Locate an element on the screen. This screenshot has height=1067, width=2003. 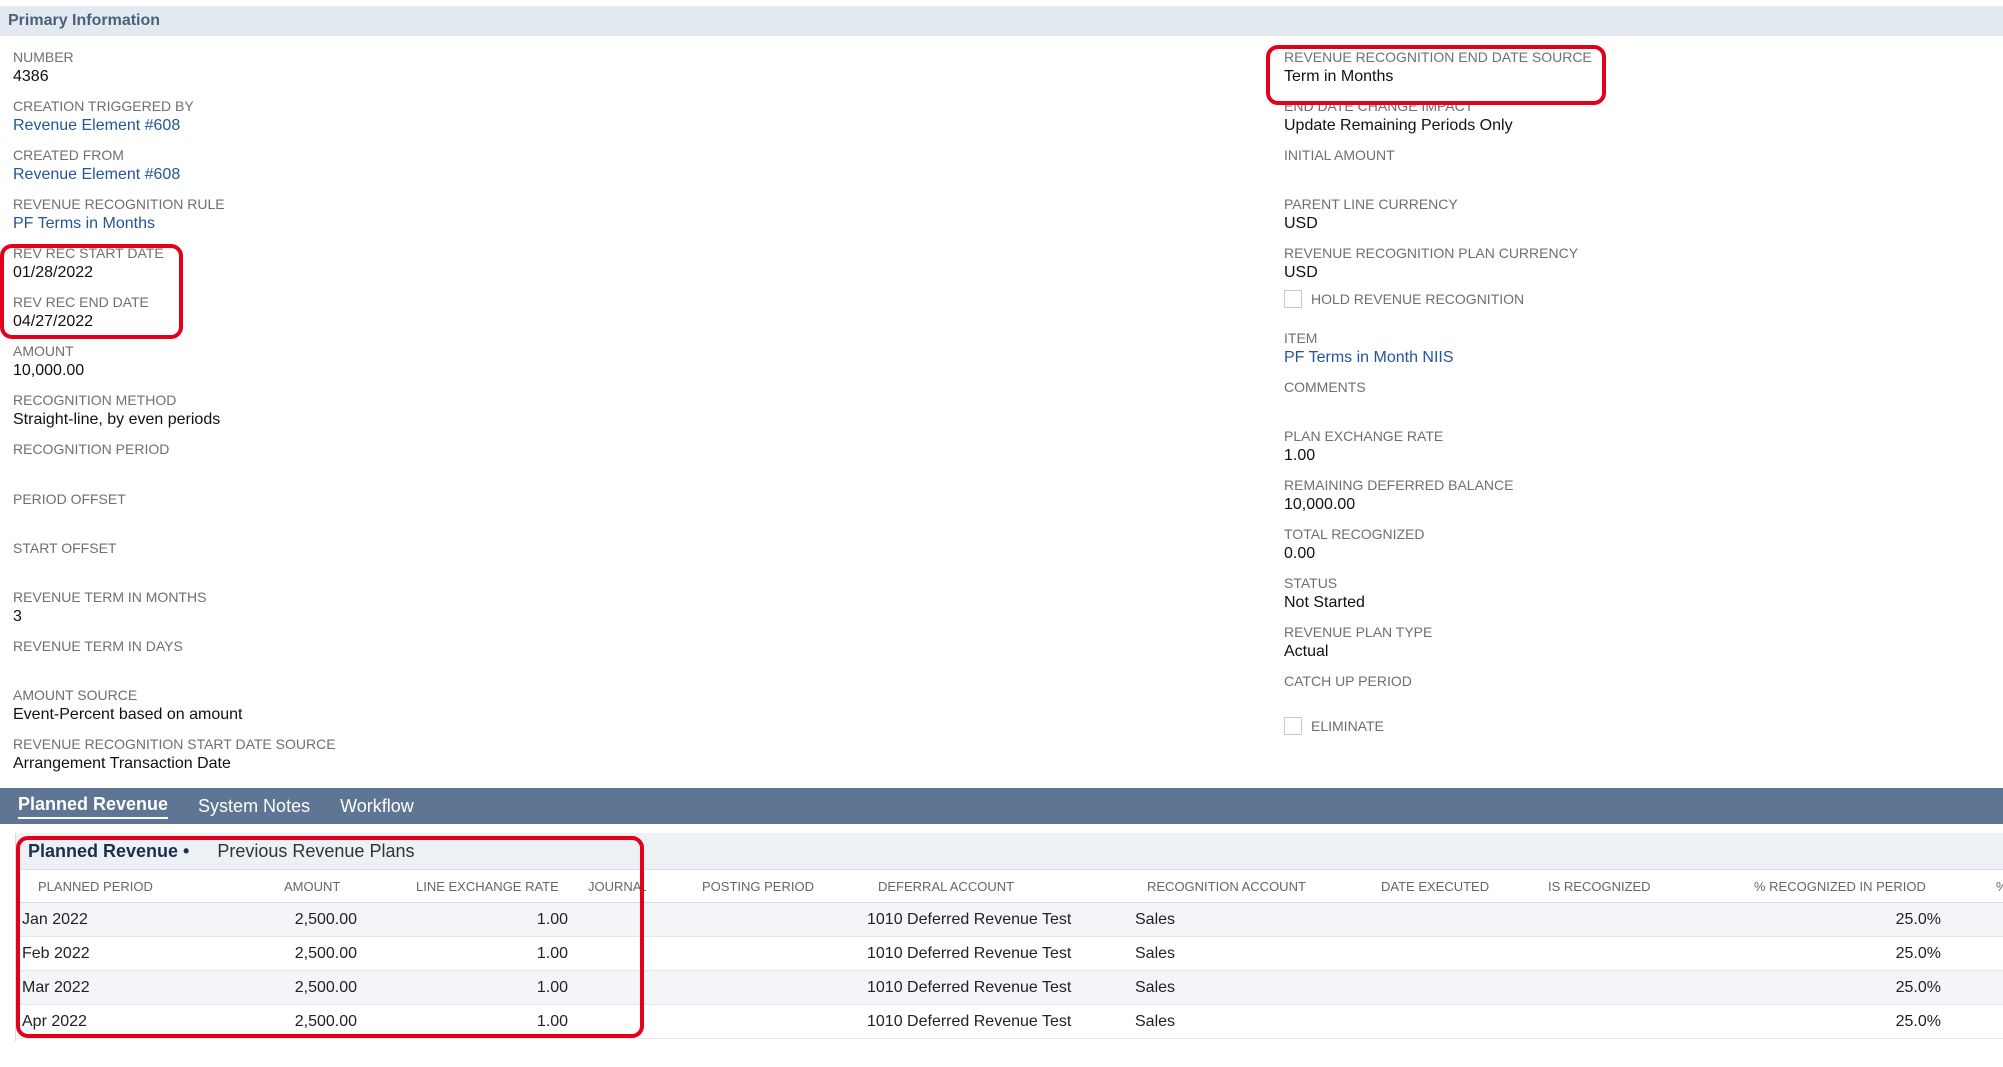
field-start-offset: START OFFSET is located at coordinates (64, 548).